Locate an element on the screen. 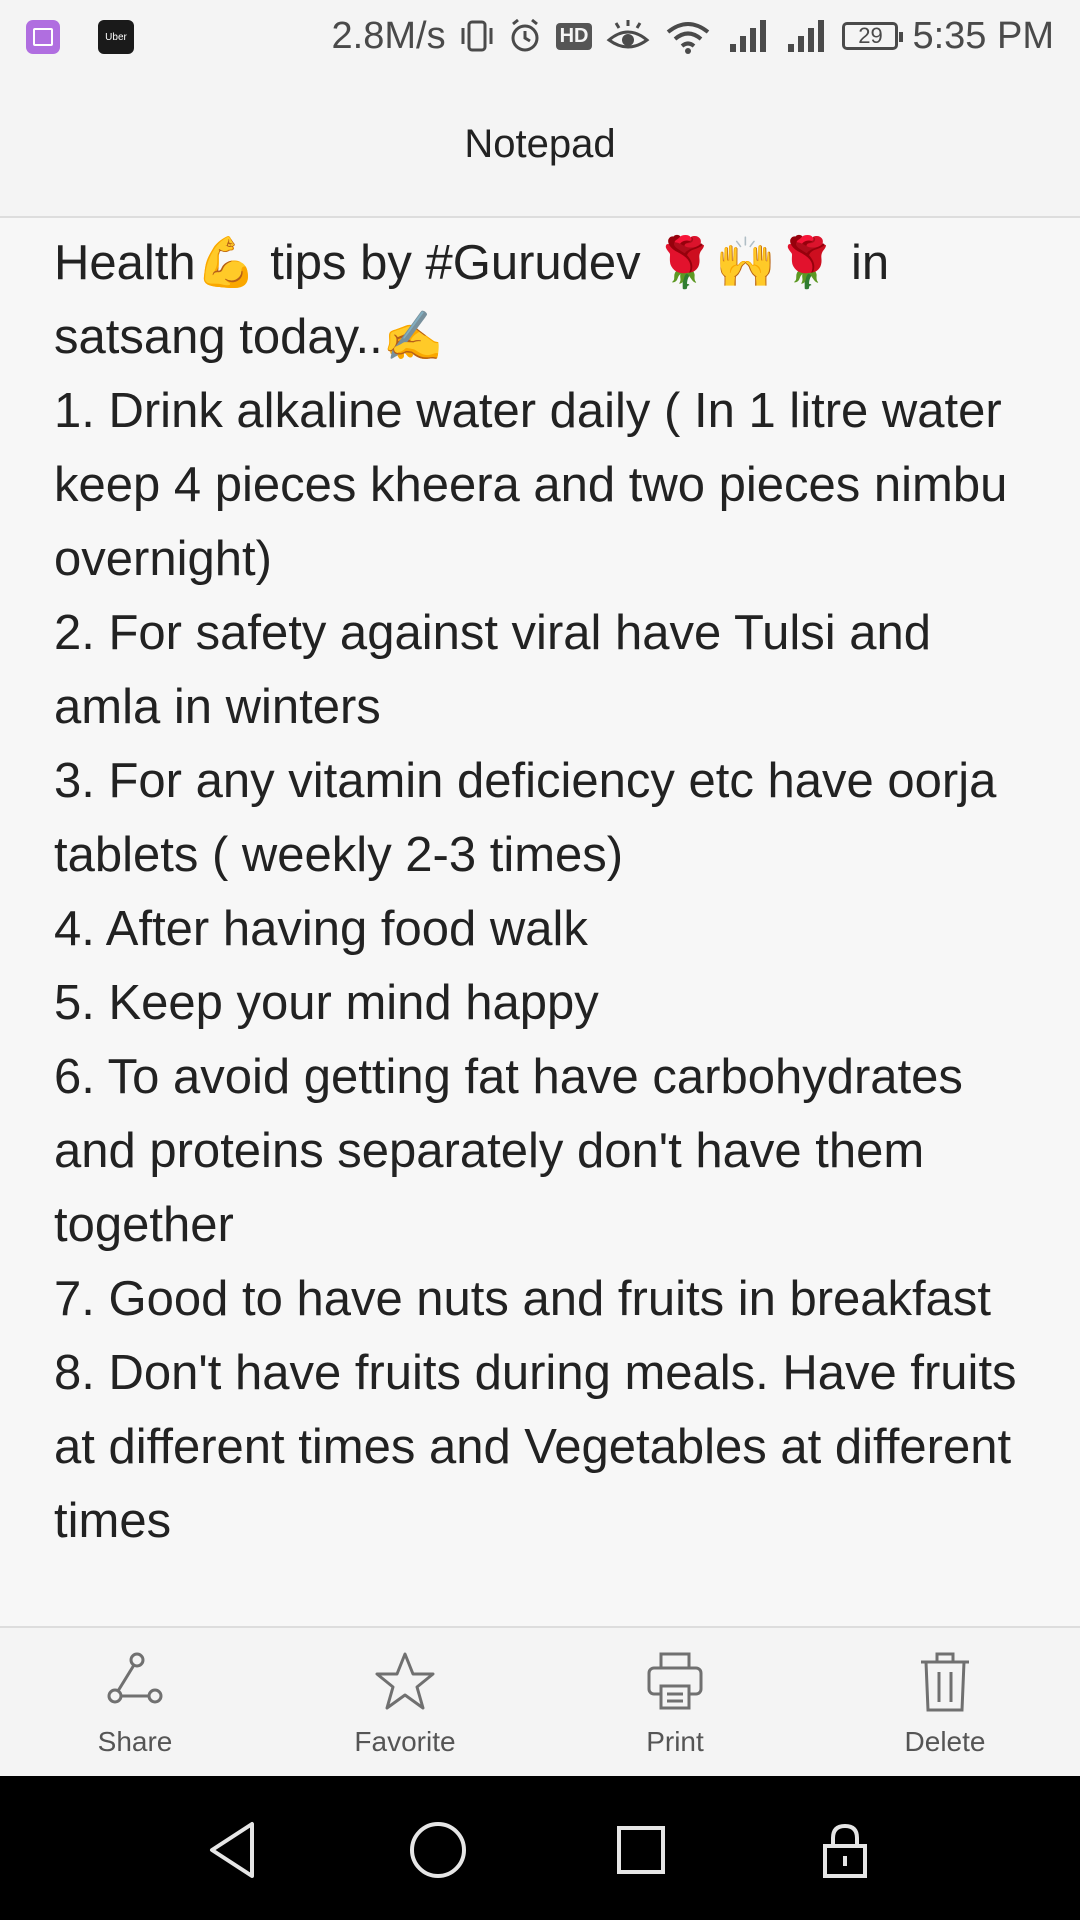 The height and width of the screenshot is (1920, 1080). back-icon is located at coordinates (234, 1850).